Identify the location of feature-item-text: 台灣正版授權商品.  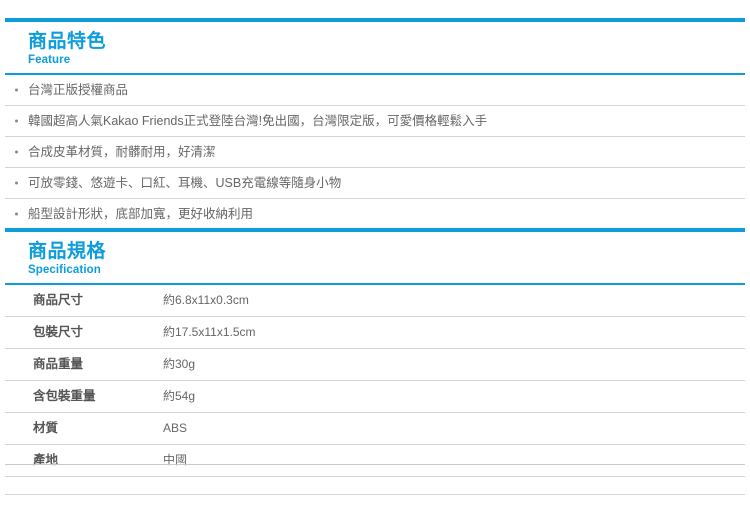
(78, 90).